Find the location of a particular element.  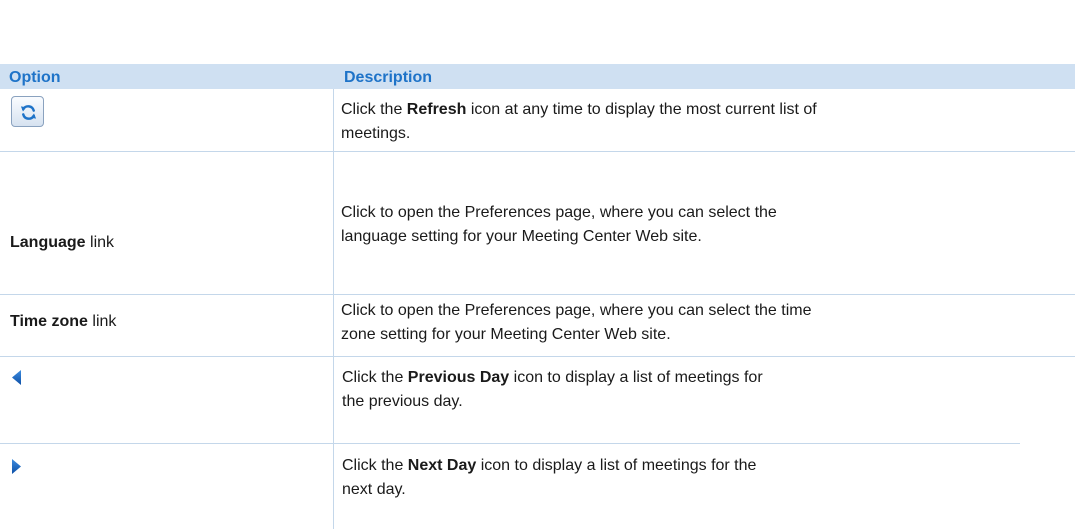

header-description: Description is located at coordinates (388, 77).